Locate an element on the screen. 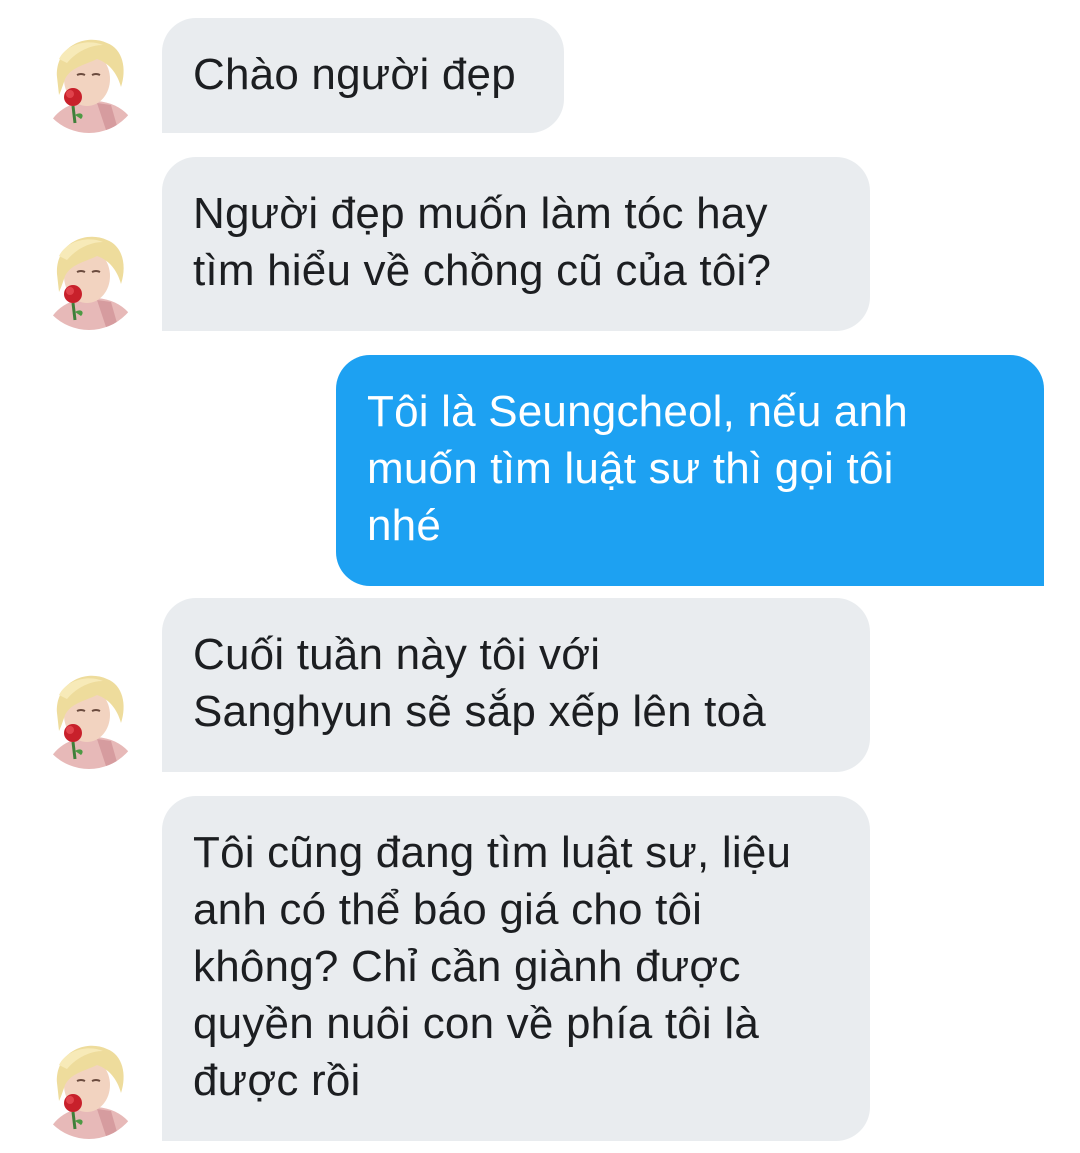 This screenshot has width=1080, height=1153. incoming-message: Chào người đẹp is located at coordinates (363, 75).